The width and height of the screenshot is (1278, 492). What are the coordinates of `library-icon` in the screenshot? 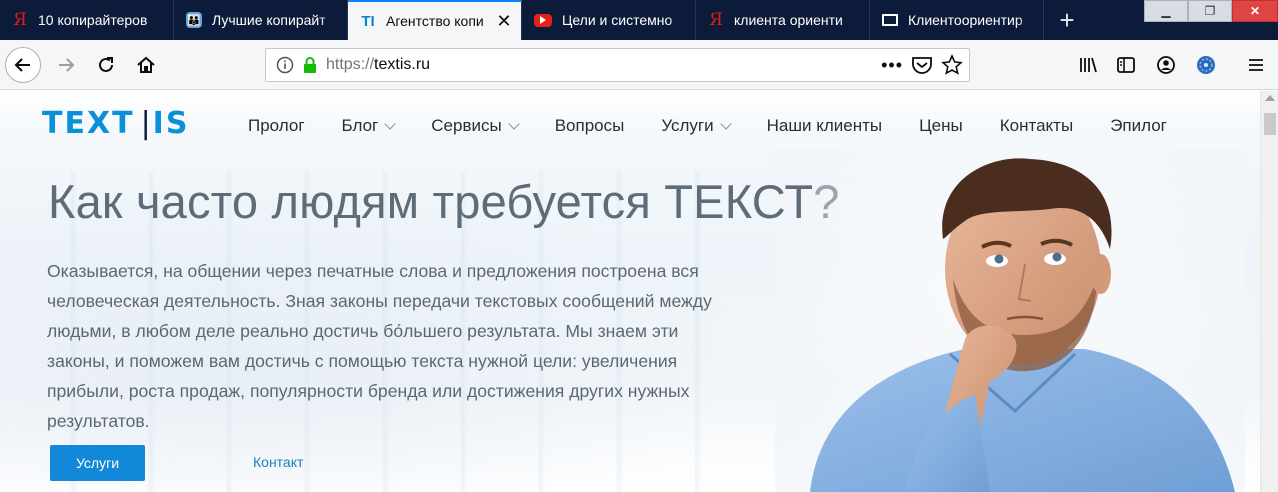 It's located at (1088, 65).